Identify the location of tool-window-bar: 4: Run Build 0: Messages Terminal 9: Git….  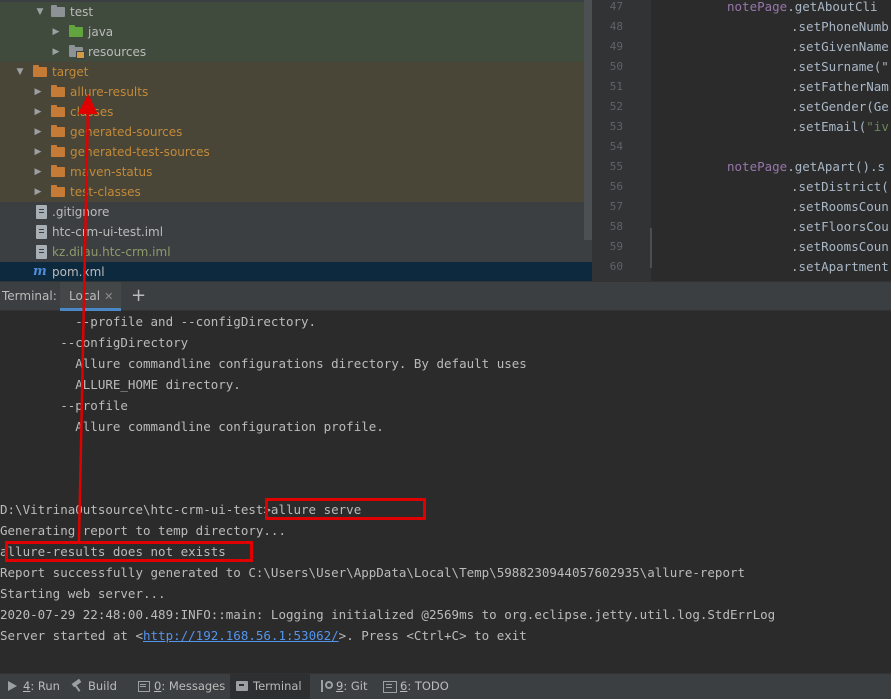
(445, 686).